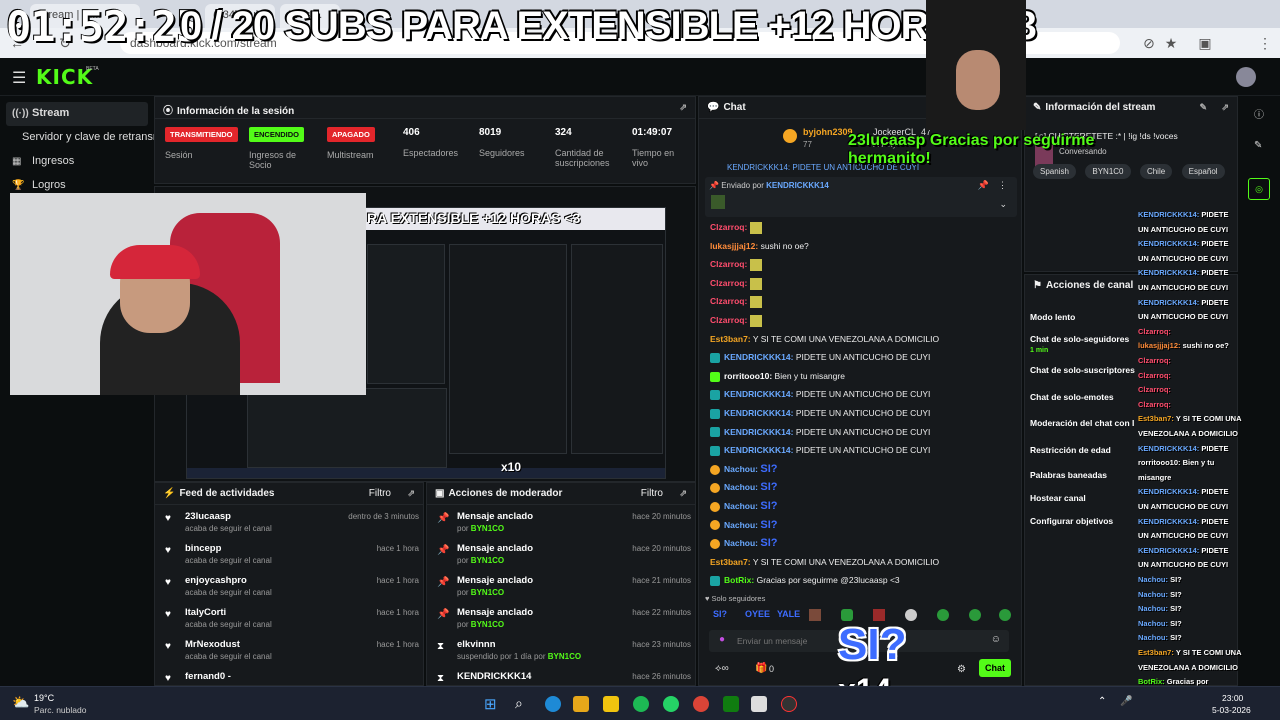  What do you see at coordinates (734, 246) in the screenshot?
I see `chat-username: lukasjjjaj12:` at bounding box center [734, 246].